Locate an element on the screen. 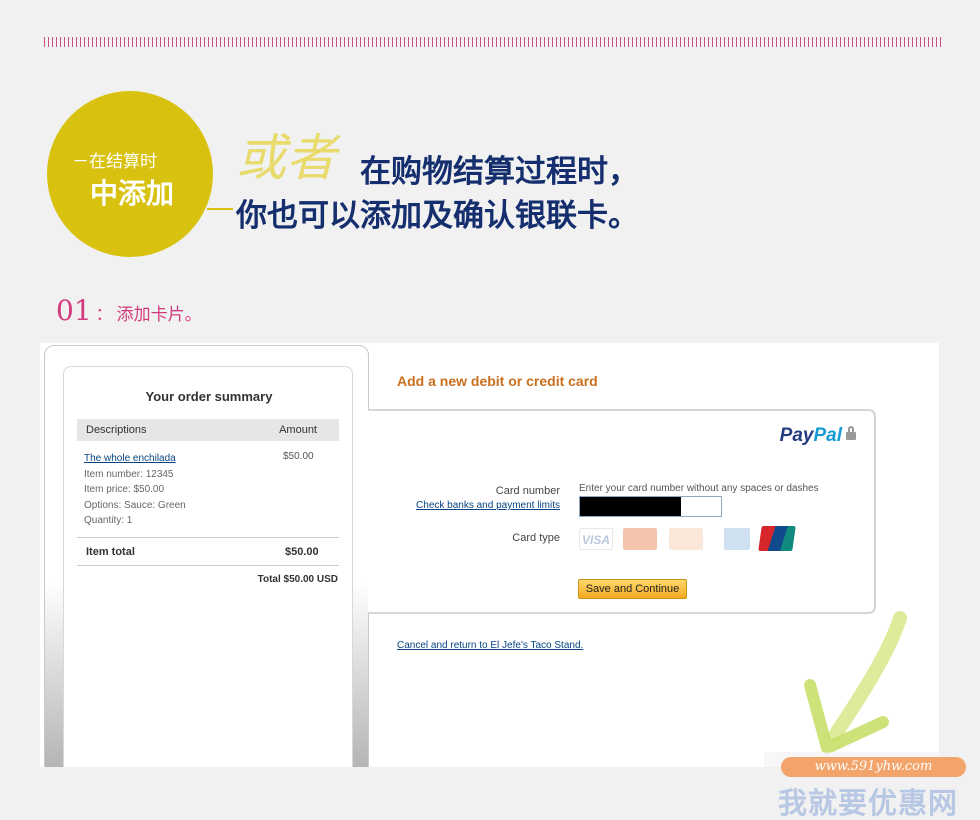 The width and height of the screenshot is (980, 820). paypal-logo: PayPal is located at coordinates (818, 436).